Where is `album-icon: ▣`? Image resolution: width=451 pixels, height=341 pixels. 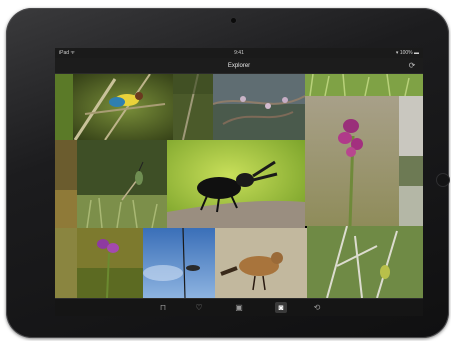
album-icon: ▣ is located at coordinates (239, 307).